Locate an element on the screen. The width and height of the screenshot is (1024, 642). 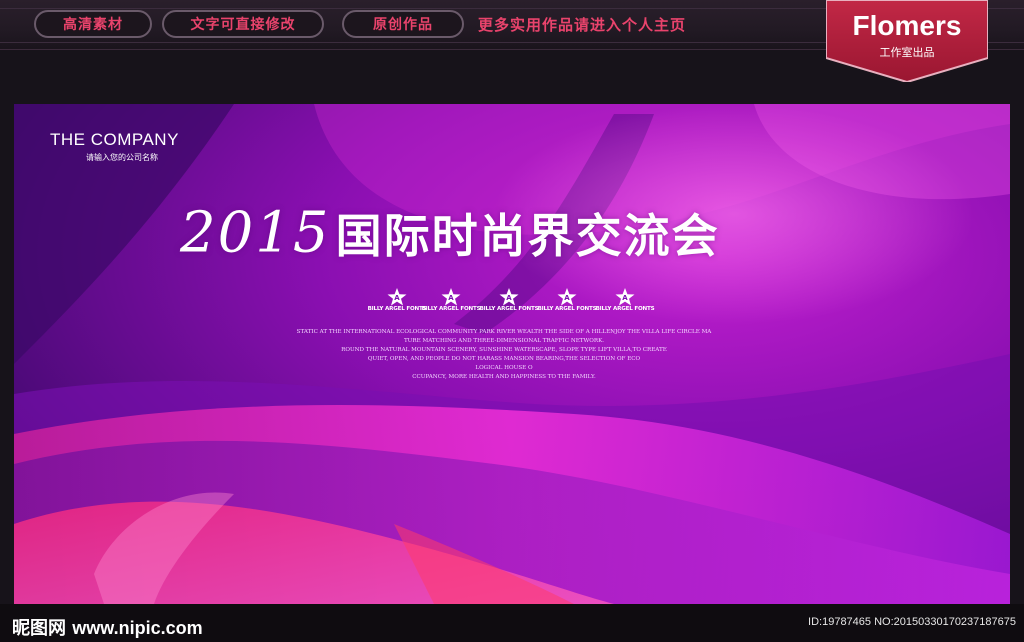
tag-original-work: 原创作品 is located at coordinates (403, 24).